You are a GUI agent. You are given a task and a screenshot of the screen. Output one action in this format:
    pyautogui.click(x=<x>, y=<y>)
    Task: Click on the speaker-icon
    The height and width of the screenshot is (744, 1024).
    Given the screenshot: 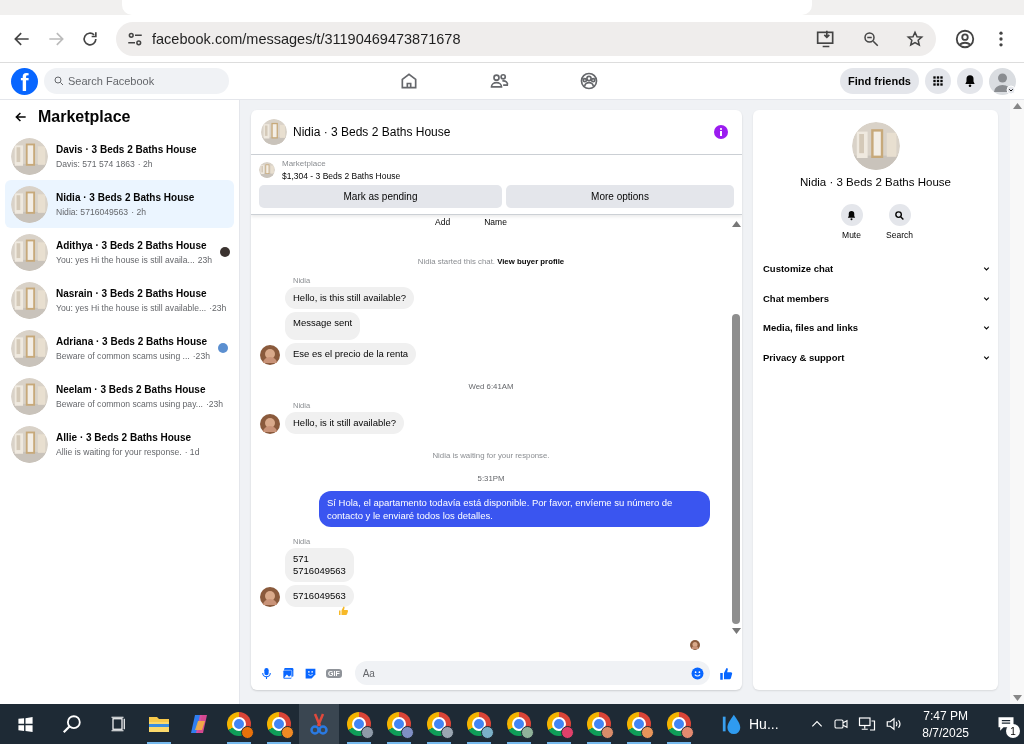 What is the action you would take?
    pyautogui.click(x=894, y=724)
    